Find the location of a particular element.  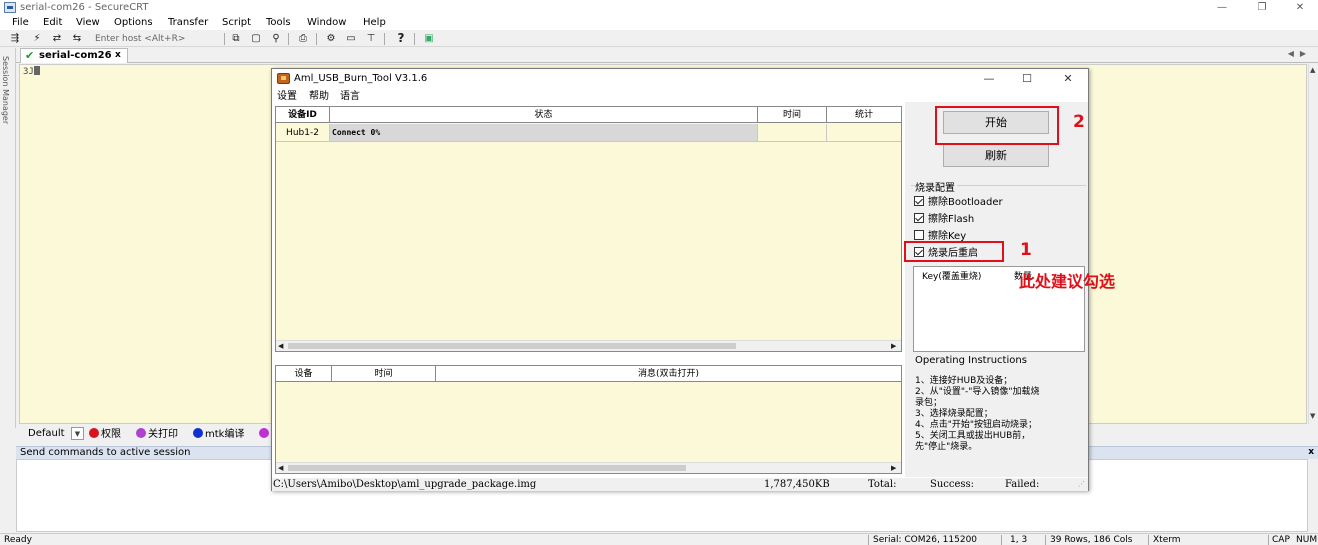

instruction-line: 5、关闭工具或拔出HUB前， is located at coordinates (973, 436).